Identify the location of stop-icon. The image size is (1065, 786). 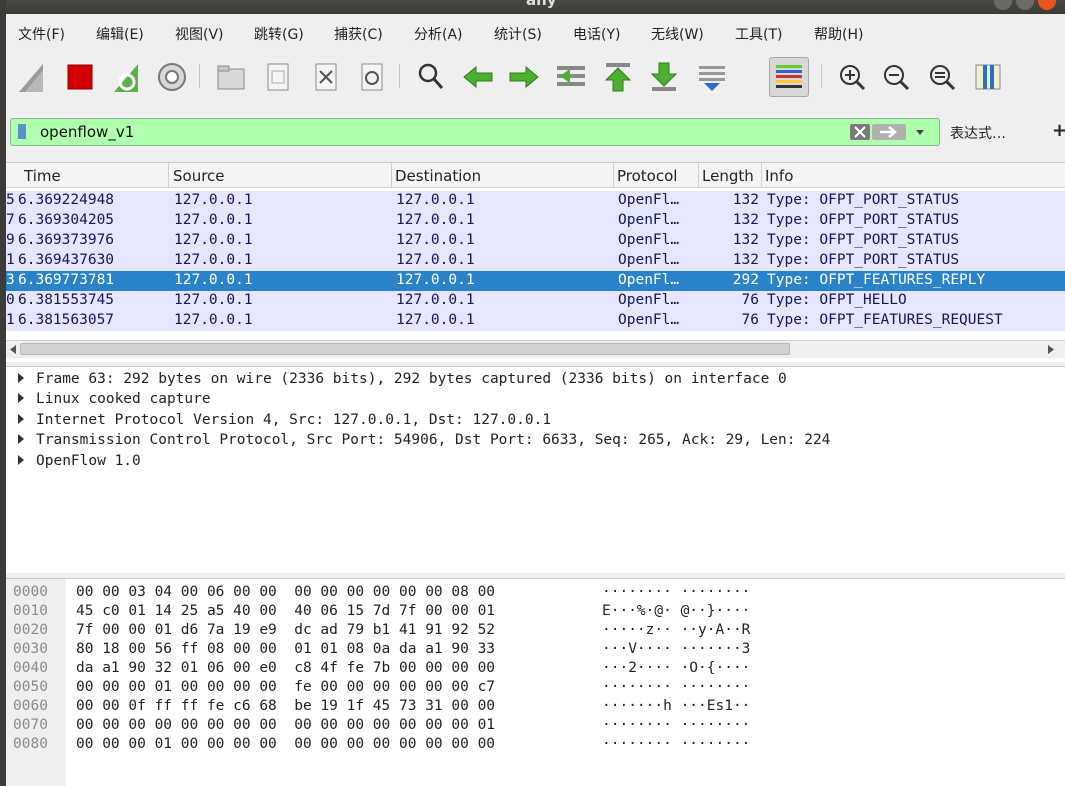
(80, 77).